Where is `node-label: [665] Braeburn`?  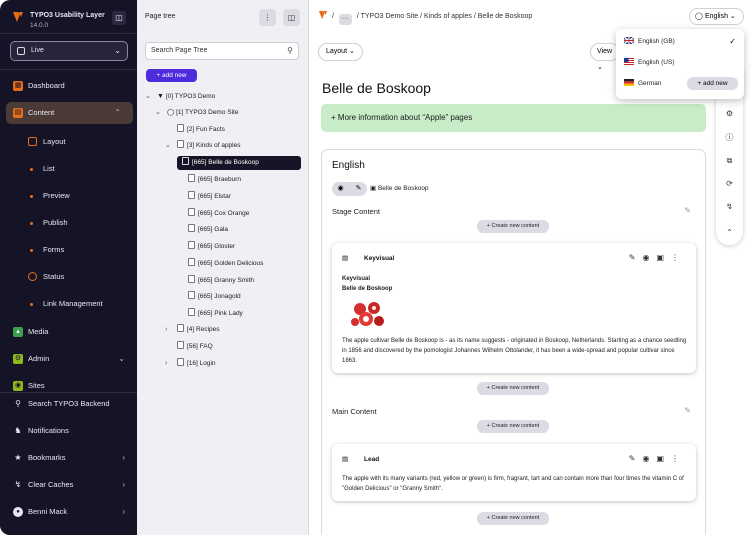 node-label: [665] Braeburn is located at coordinates (220, 179).